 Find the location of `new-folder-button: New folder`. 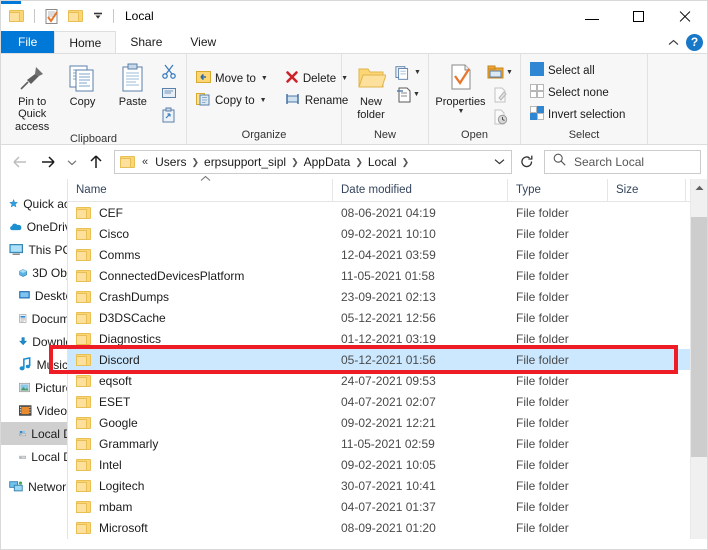

new-folder-button: New folder is located at coordinates (371, 89).